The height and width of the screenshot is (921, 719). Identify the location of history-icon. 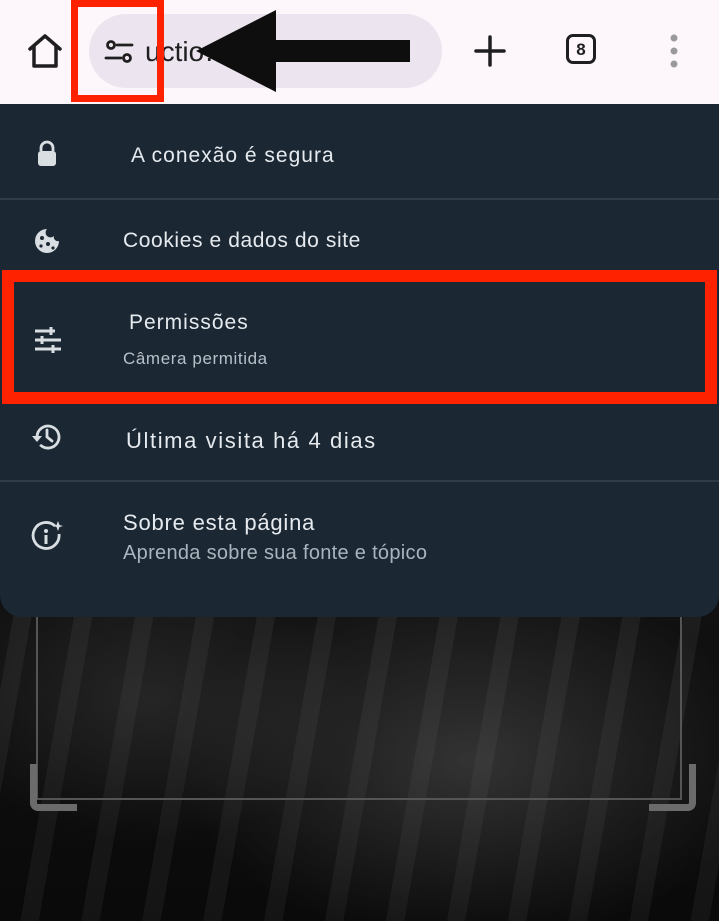
(46, 437).